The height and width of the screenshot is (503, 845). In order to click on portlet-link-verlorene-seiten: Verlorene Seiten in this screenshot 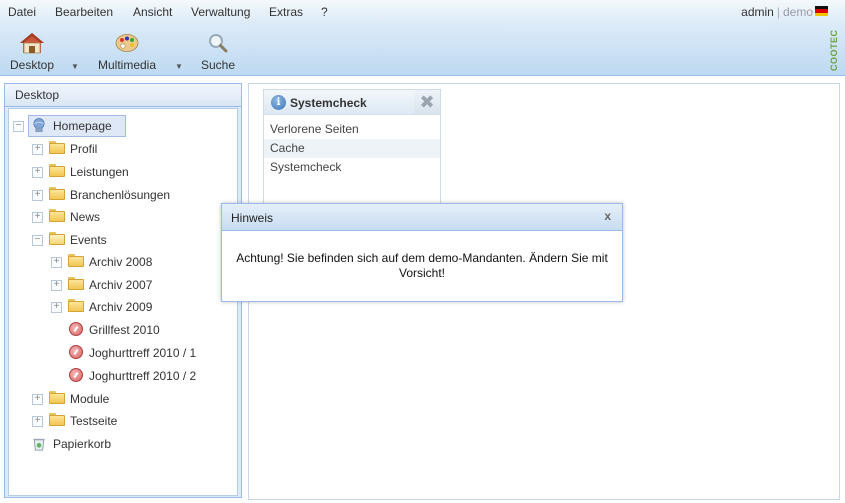, I will do `click(352, 129)`.